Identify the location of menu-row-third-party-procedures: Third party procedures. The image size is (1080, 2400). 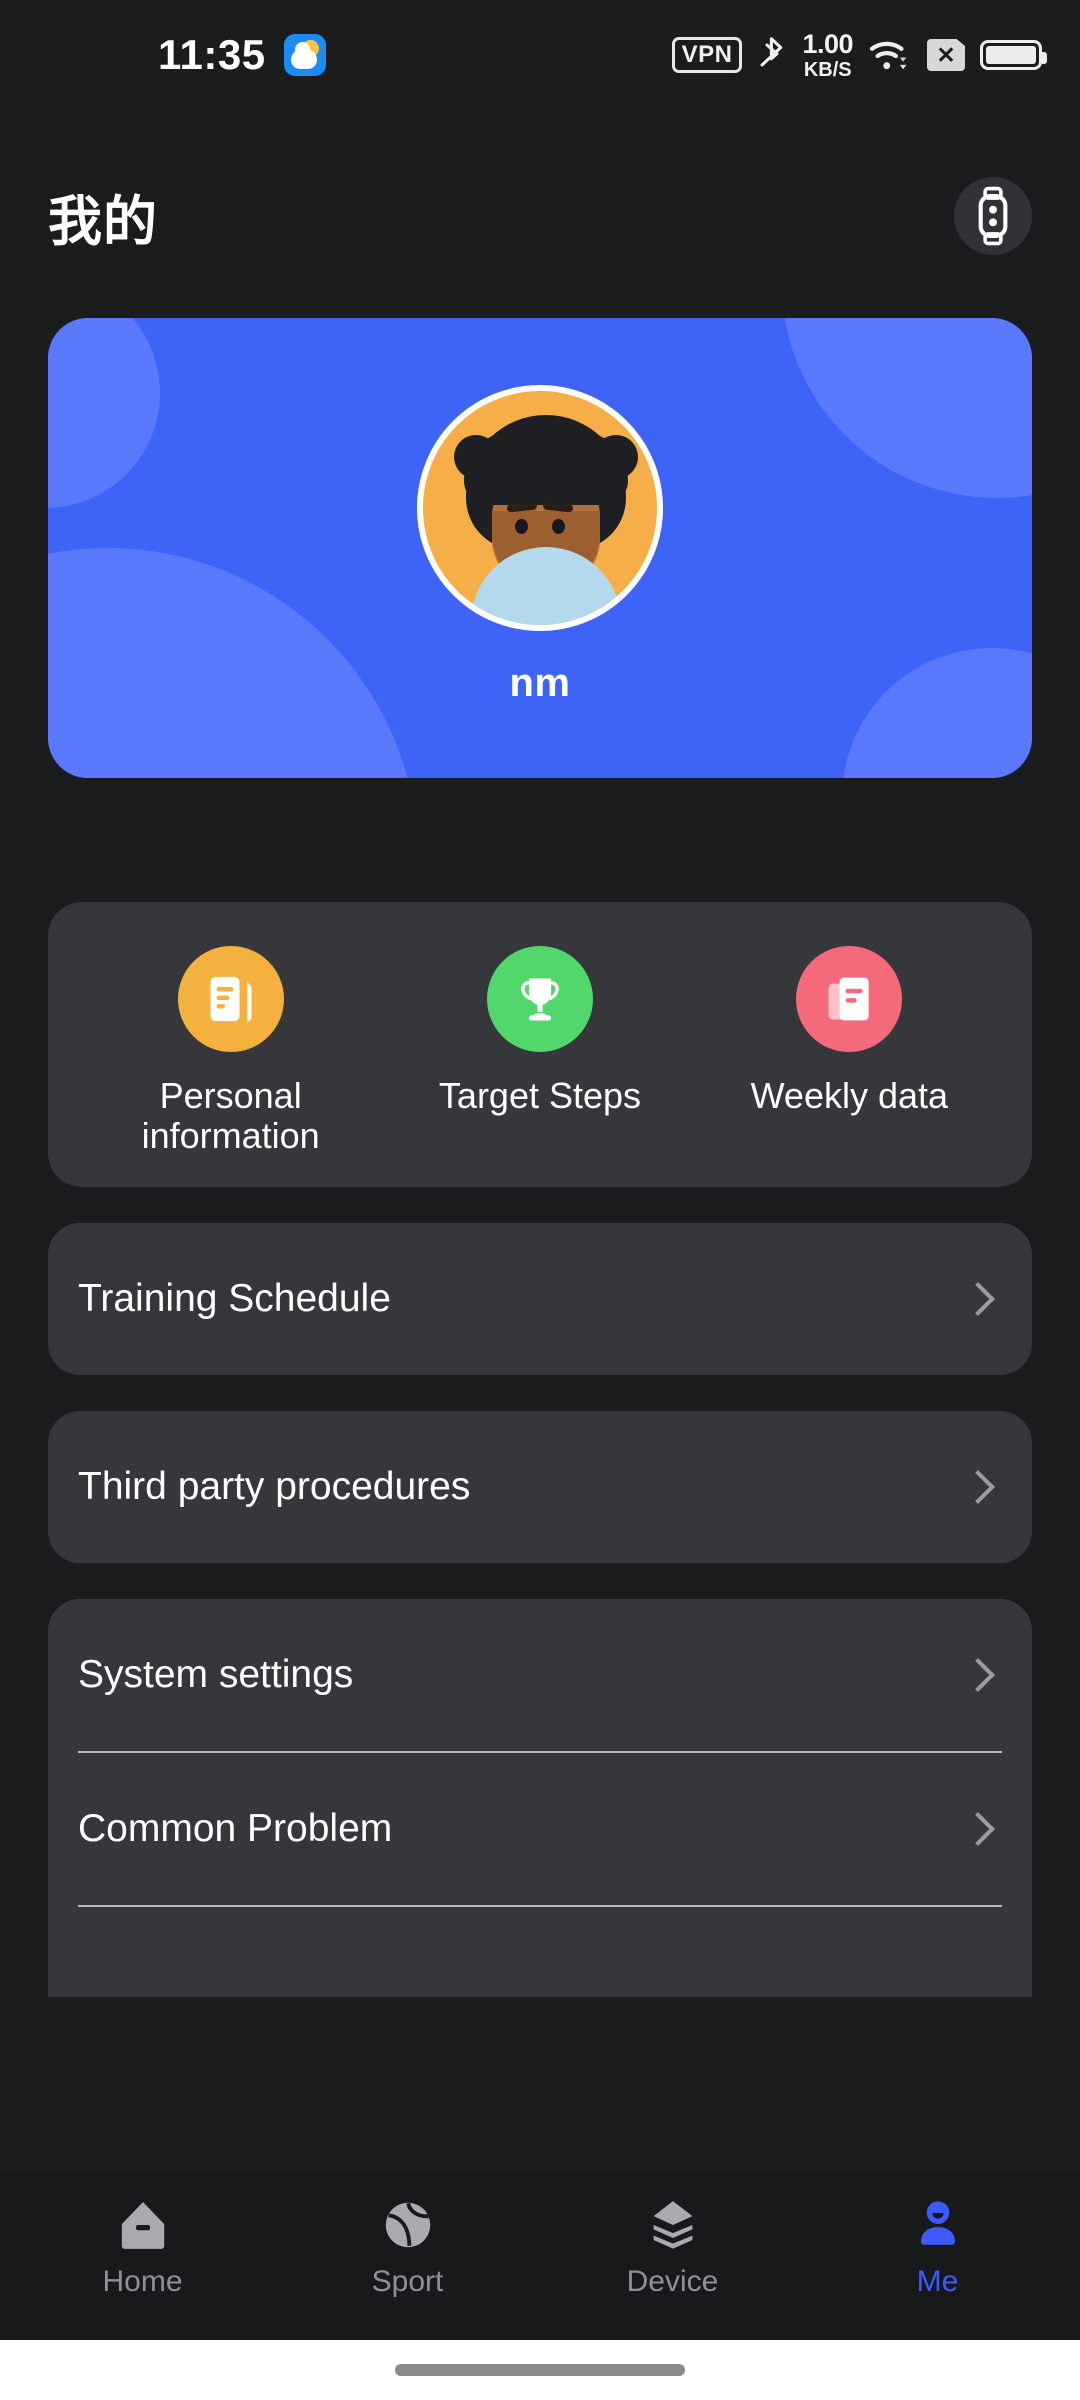
(540, 1487).